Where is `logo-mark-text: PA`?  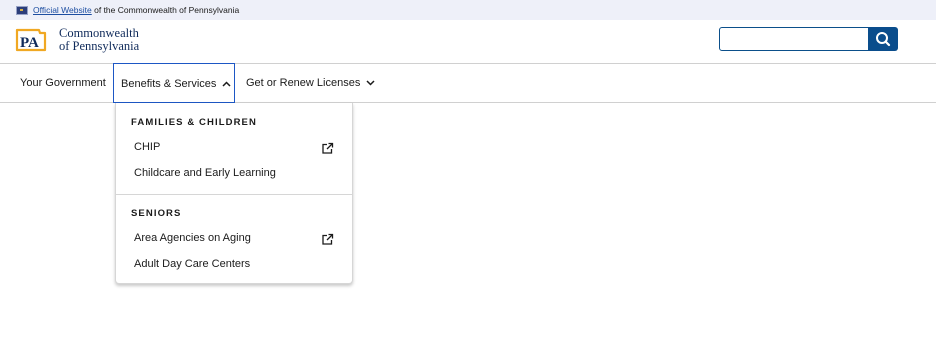 logo-mark-text: PA is located at coordinates (29, 43).